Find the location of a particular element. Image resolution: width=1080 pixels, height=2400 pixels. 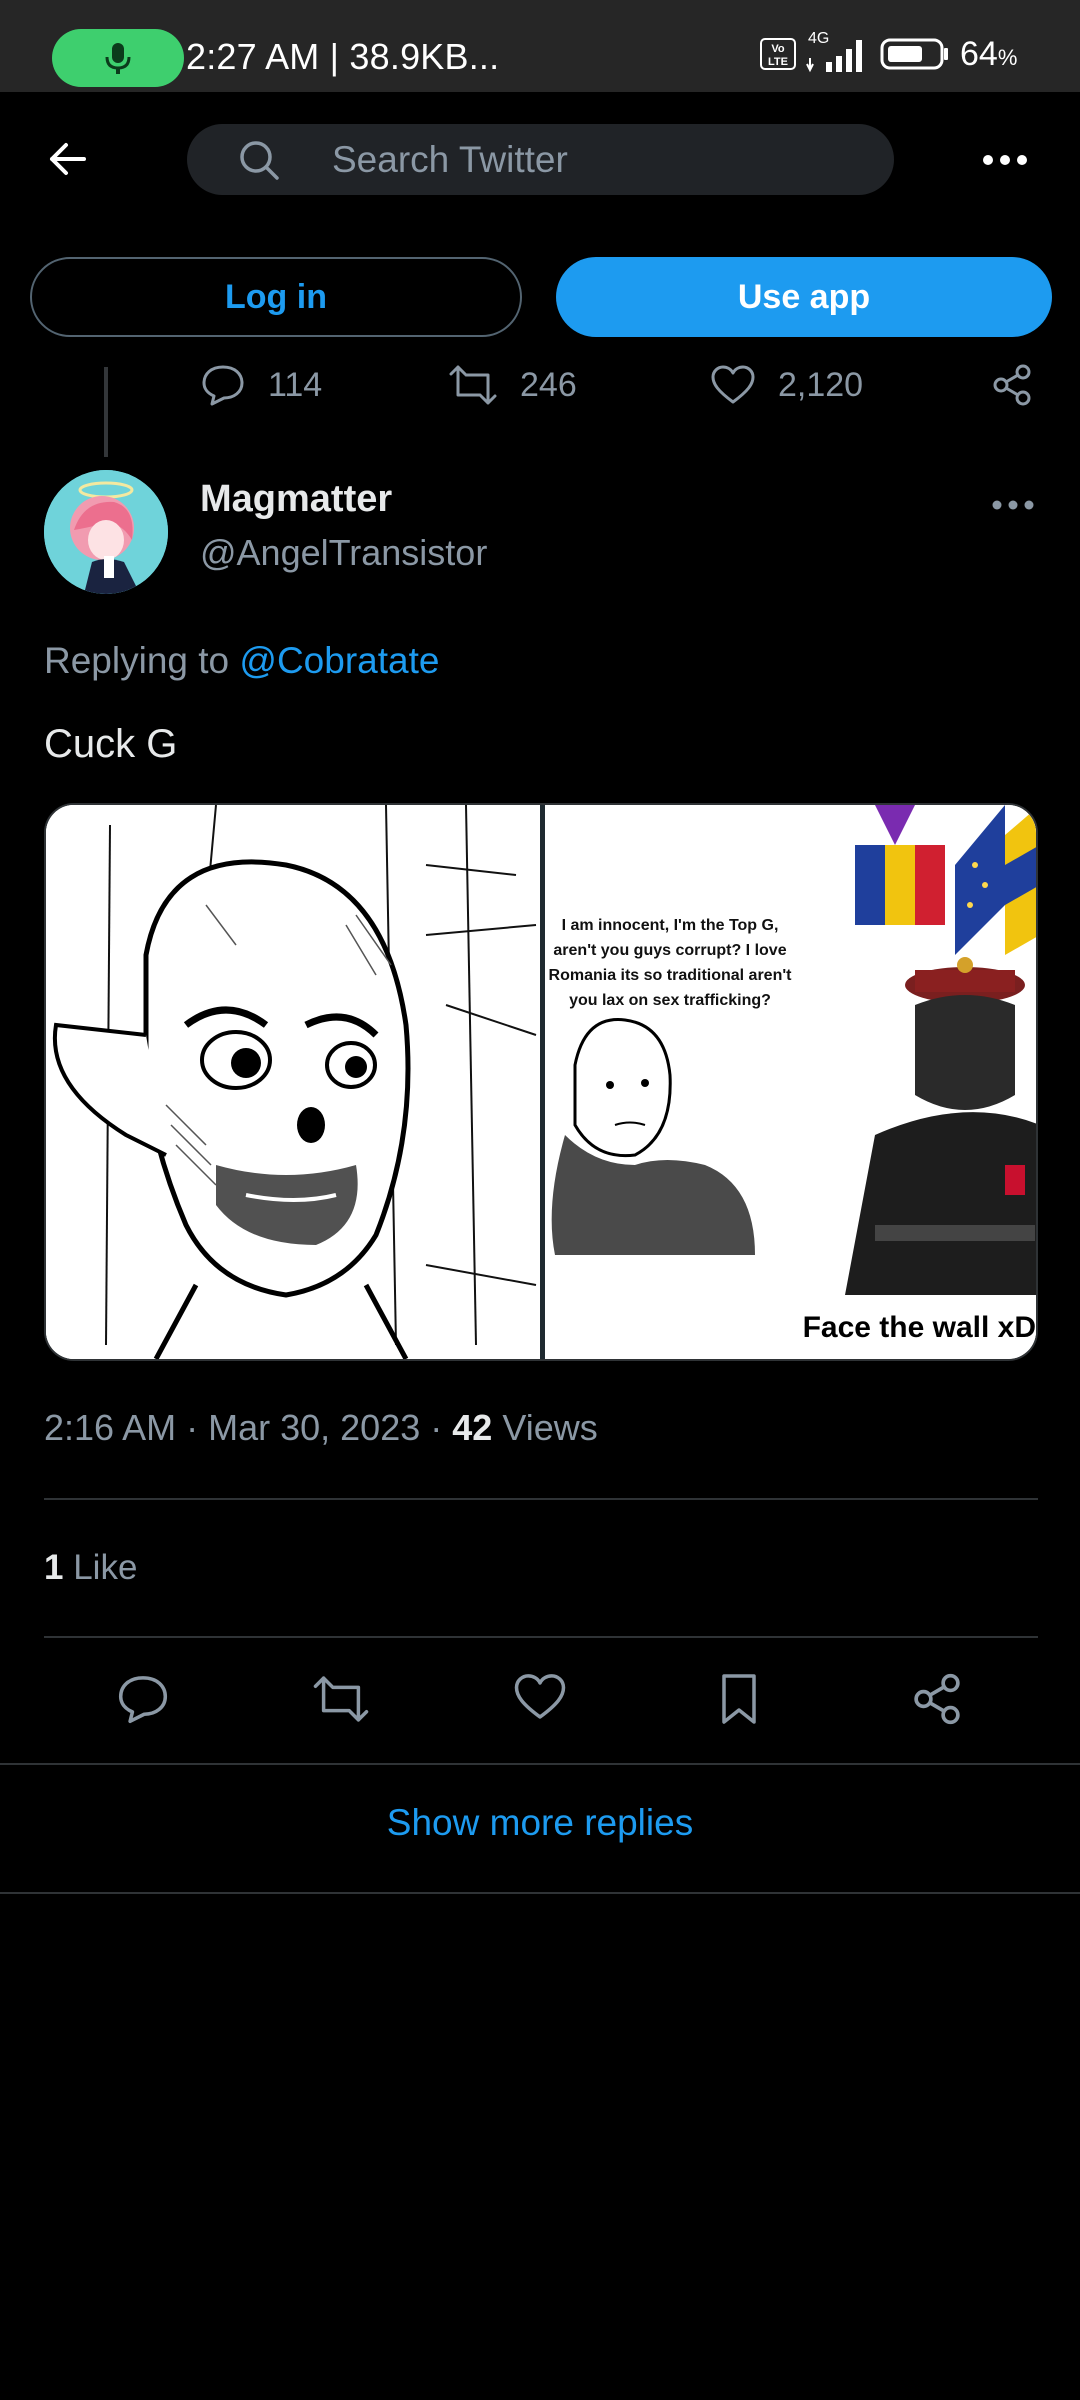

meme-illustration is located at coordinates (790, 1082).